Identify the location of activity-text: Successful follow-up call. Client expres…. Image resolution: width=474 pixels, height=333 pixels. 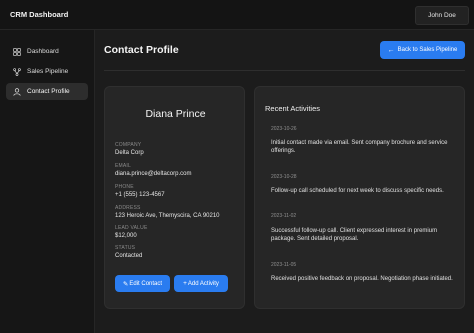
(354, 235).